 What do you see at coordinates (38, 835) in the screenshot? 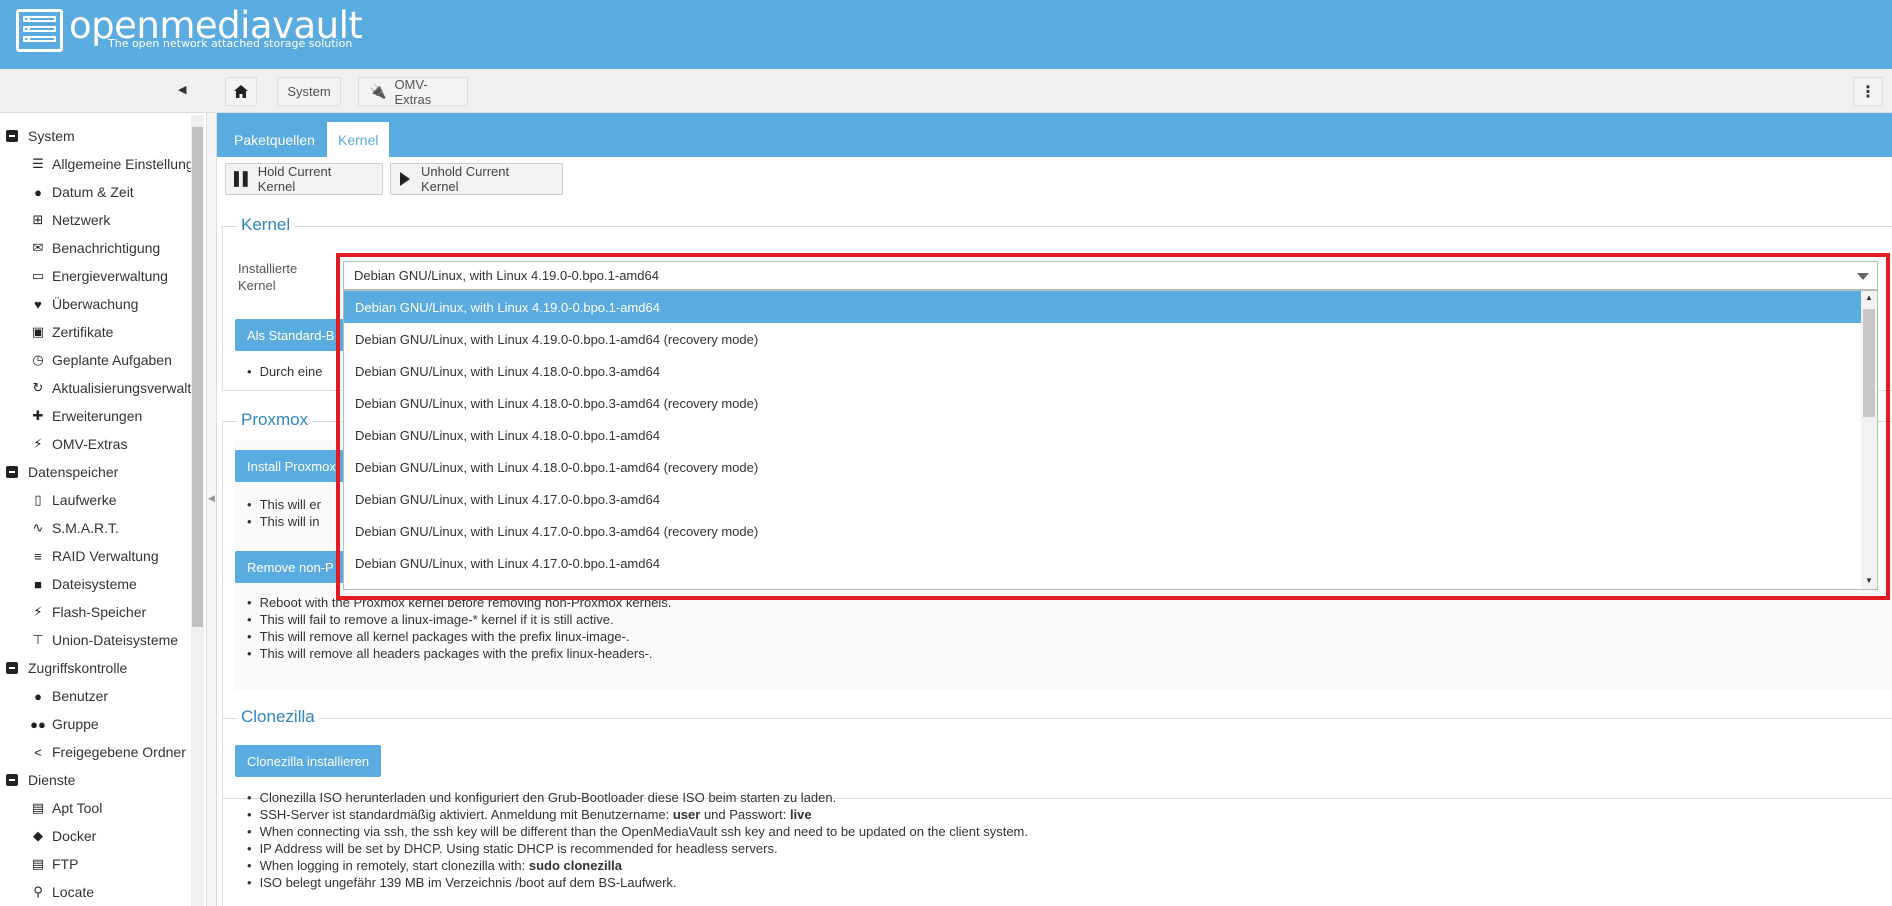
I see `docker-icon: ◆` at bounding box center [38, 835].